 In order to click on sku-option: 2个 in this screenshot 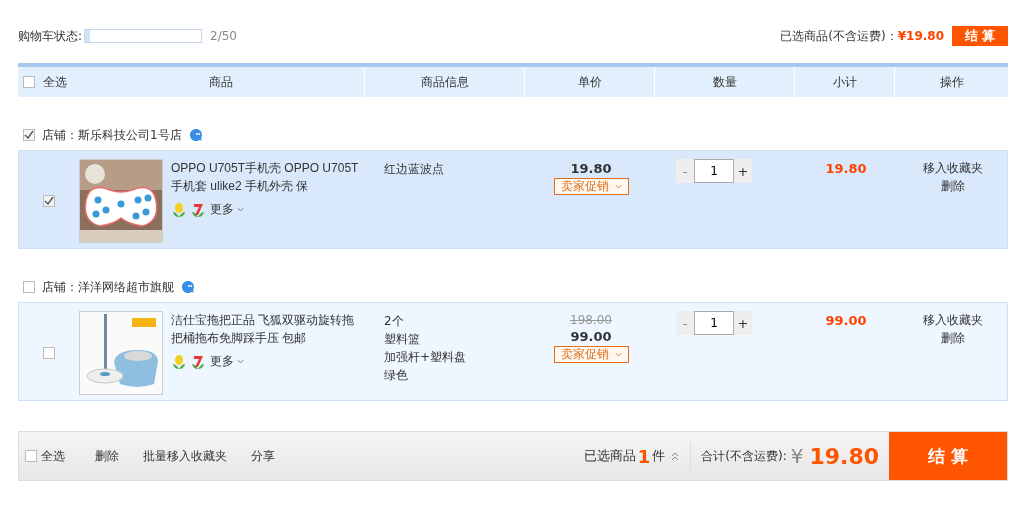, I will do `click(455, 321)`.